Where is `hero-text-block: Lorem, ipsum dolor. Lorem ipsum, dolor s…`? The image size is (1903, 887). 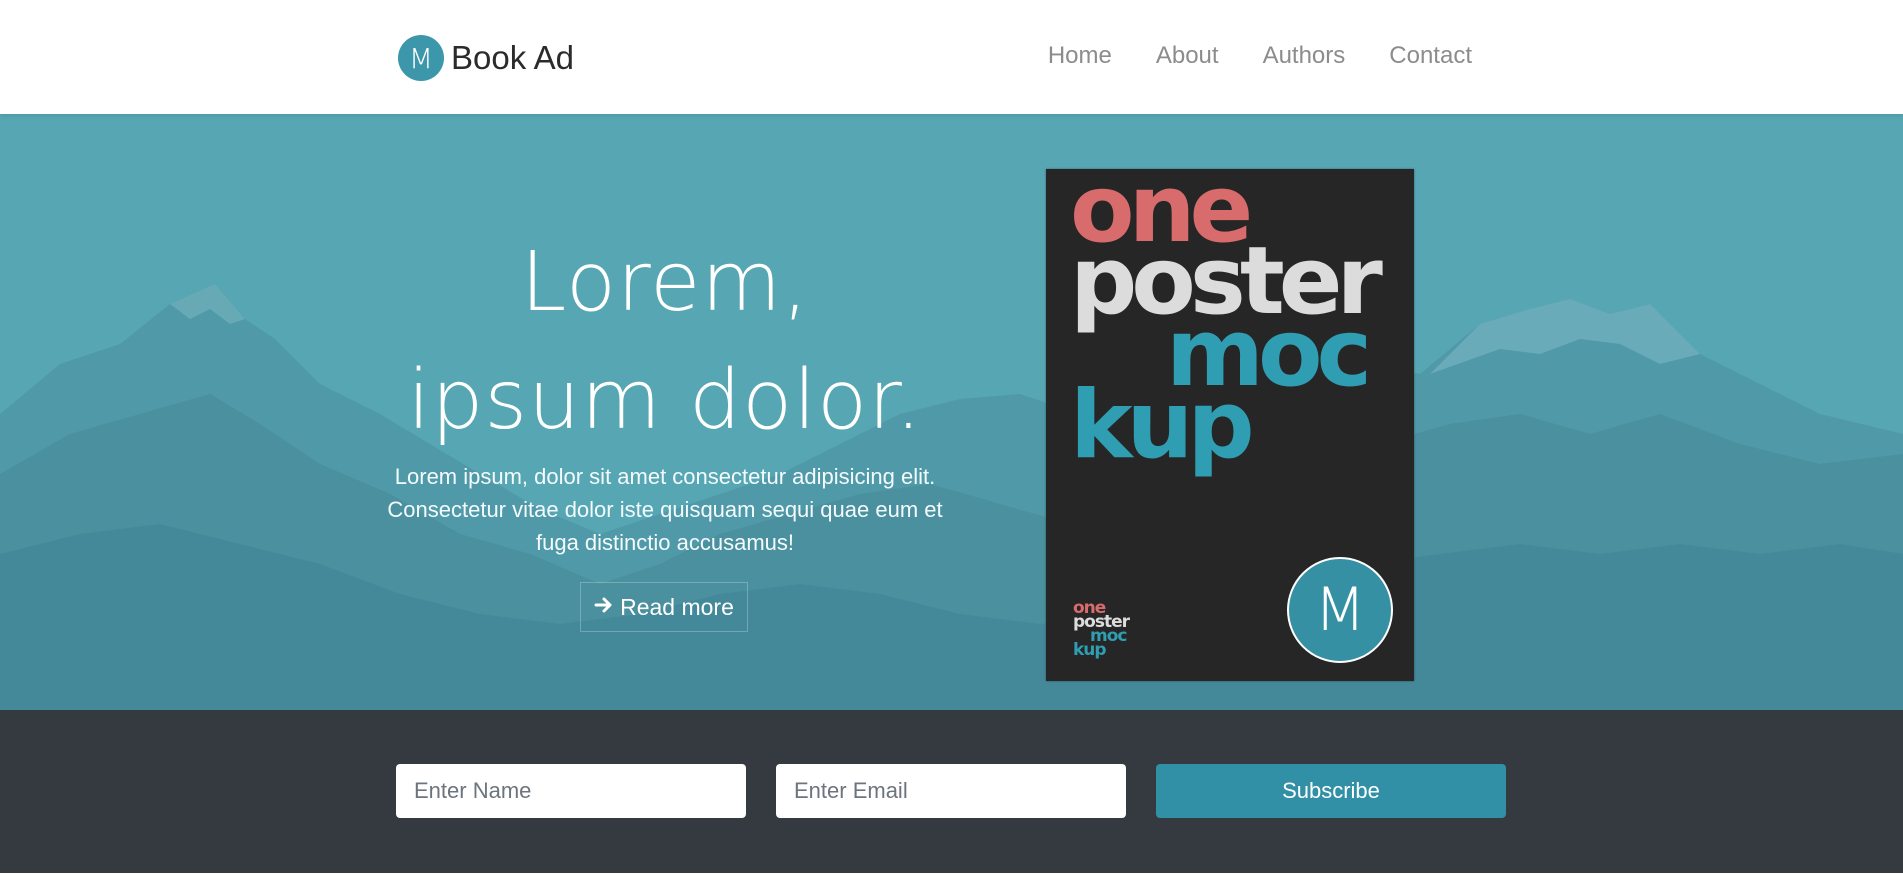 hero-text-block: Lorem, ipsum dolor. Lorem ipsum, dolor s… is located at coordinates (665, 391).